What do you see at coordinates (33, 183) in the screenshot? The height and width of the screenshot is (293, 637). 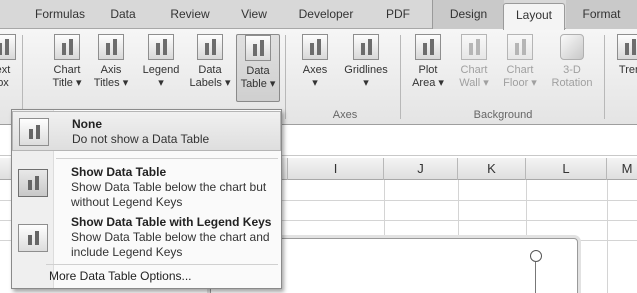 I see `show-data-table-icon` at bounding box center [33, 183].